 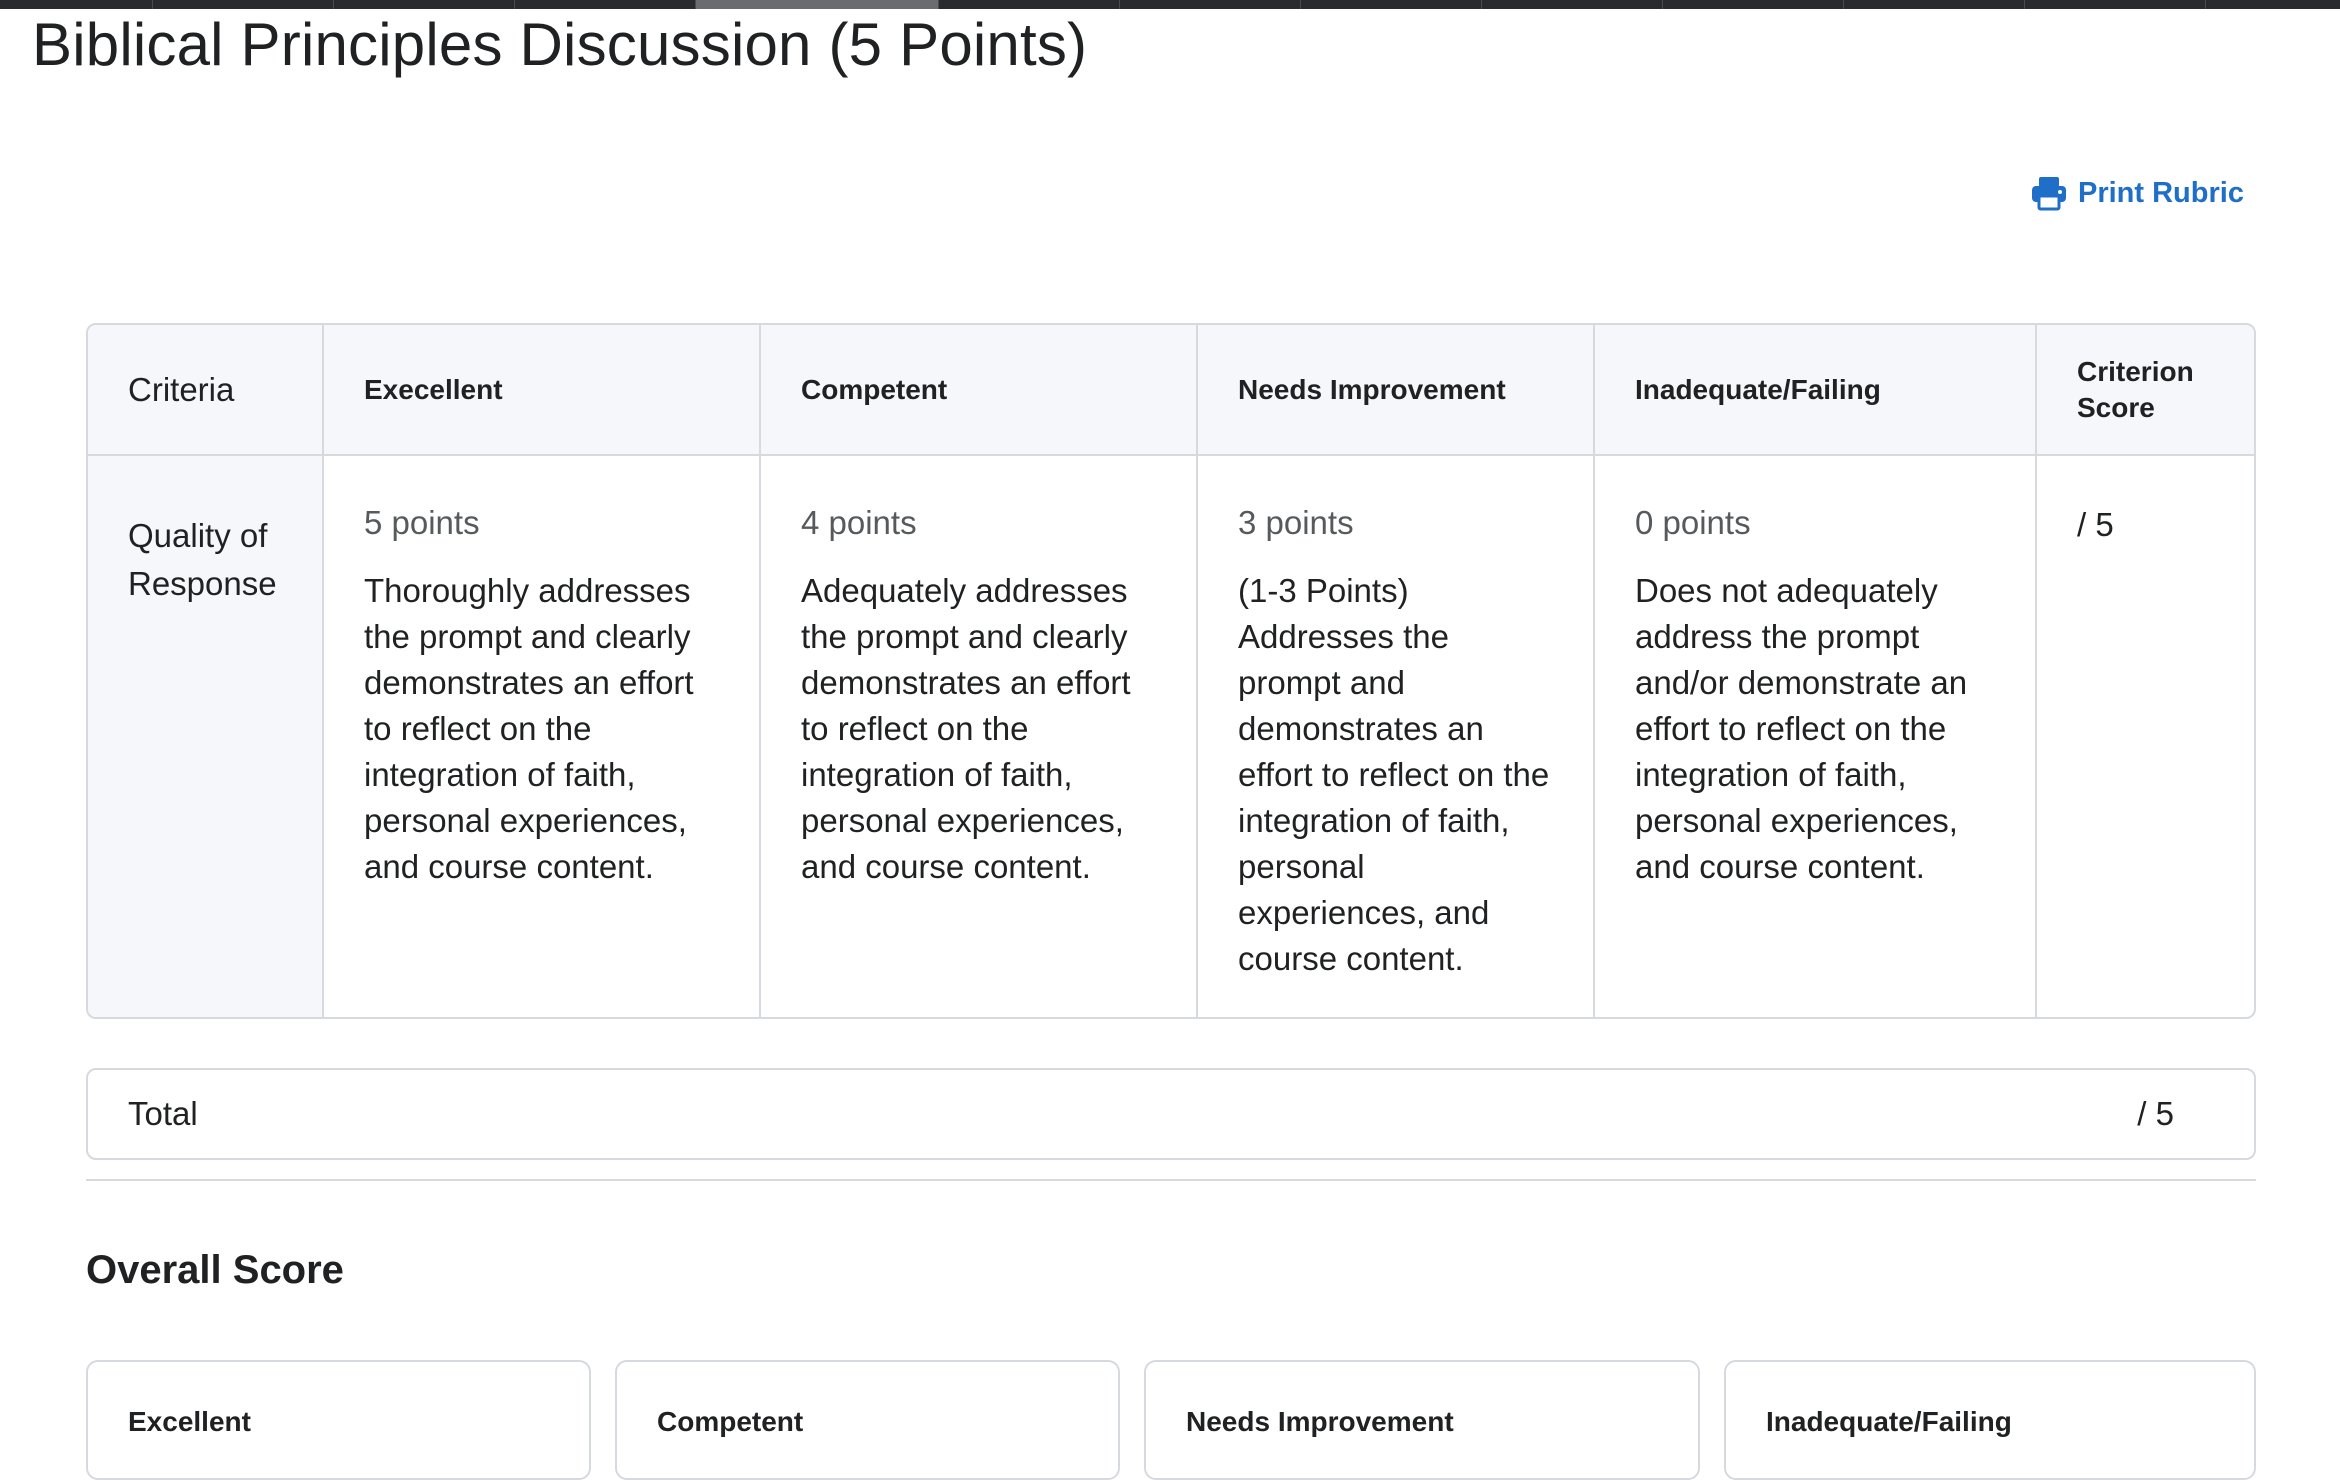 What do you see at coordinates (1815, 390) in the screenshot?
I see `level-header-inadequate: Inadequate/Failing` at bounding box center [1815, 390].